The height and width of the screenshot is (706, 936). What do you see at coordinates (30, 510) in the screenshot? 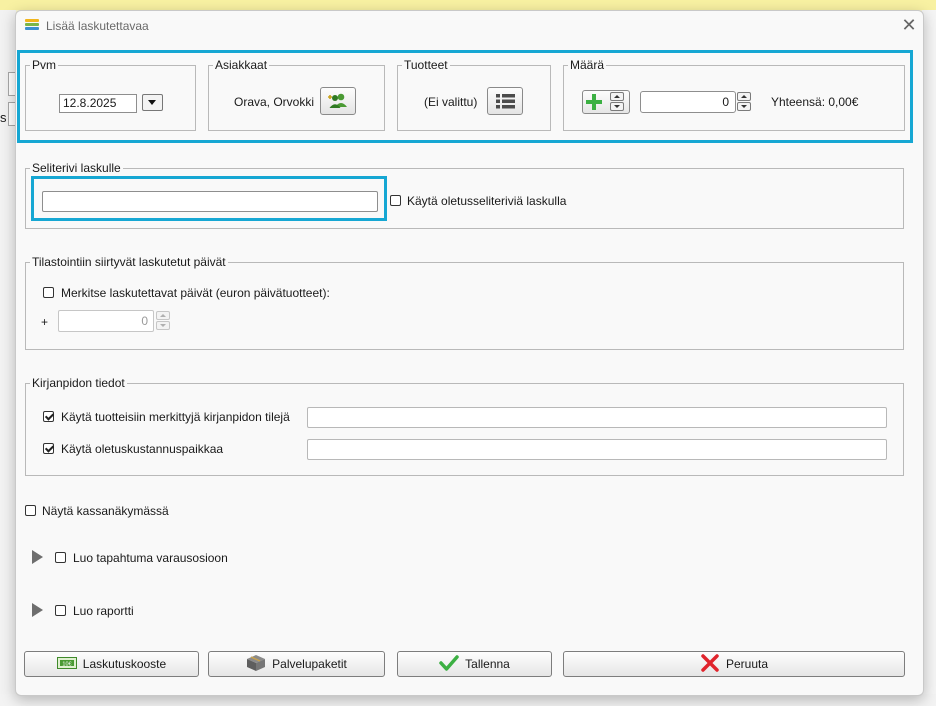
I see `show-in-pos-checkbox` at bounding box center [30, 510].